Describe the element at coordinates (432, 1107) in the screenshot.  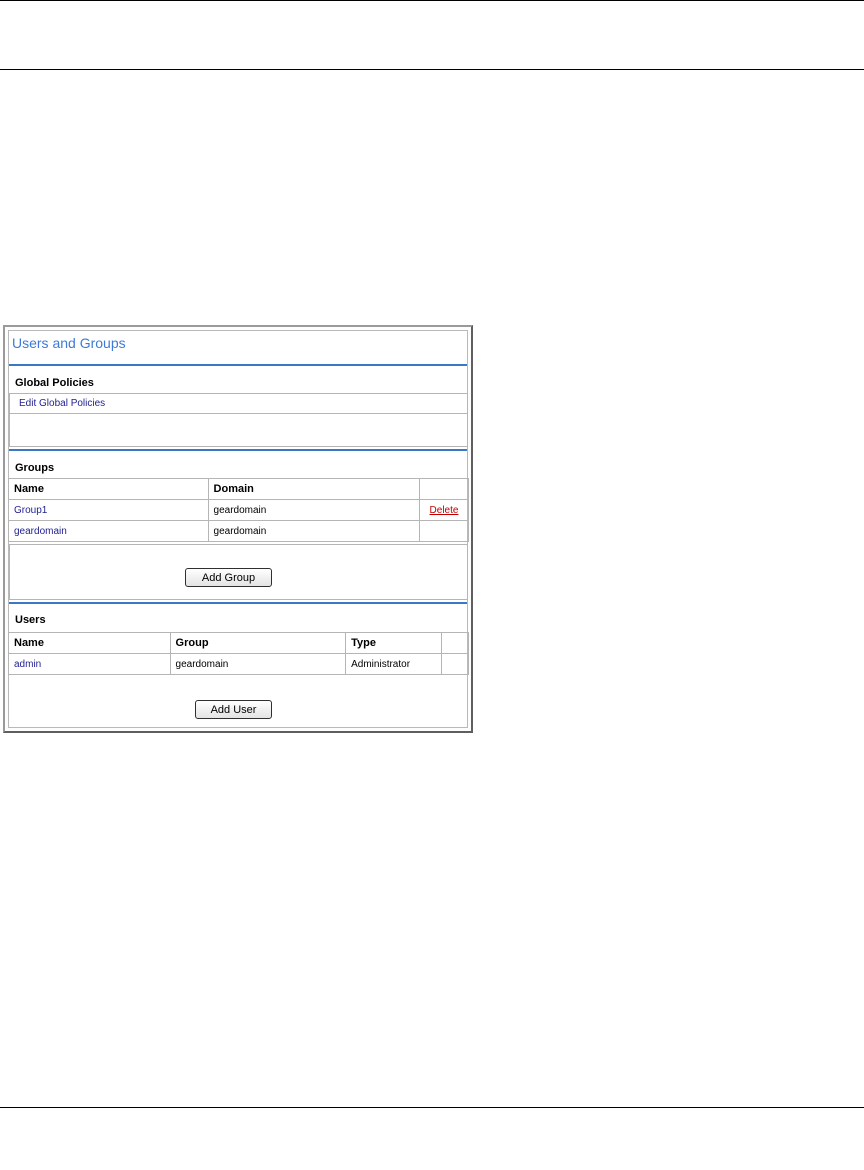
I see `footer-rule` at that location.